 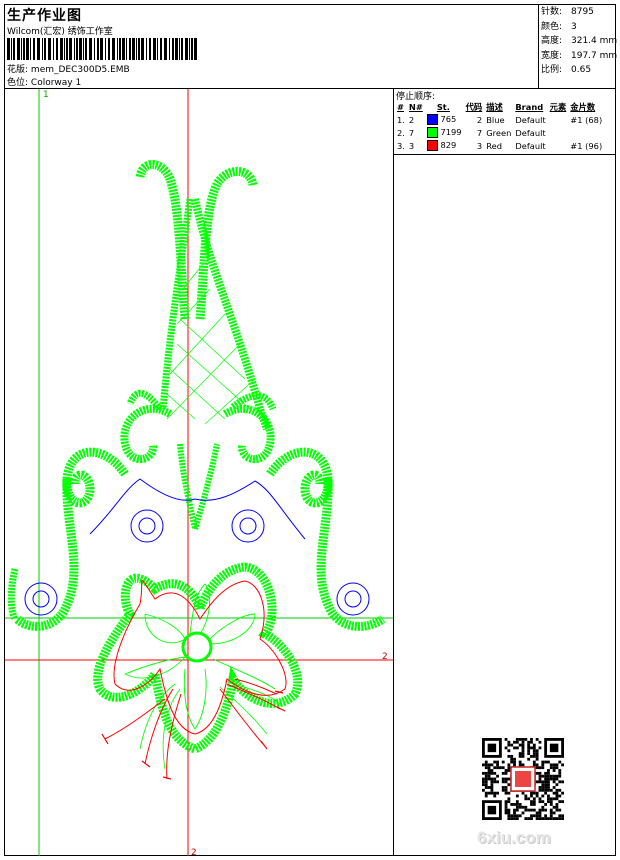 What do you see at coordinates (56, 83) in the screenshot?
I see `colorway-value: Colorway 1` at bounding box center [56, 83].